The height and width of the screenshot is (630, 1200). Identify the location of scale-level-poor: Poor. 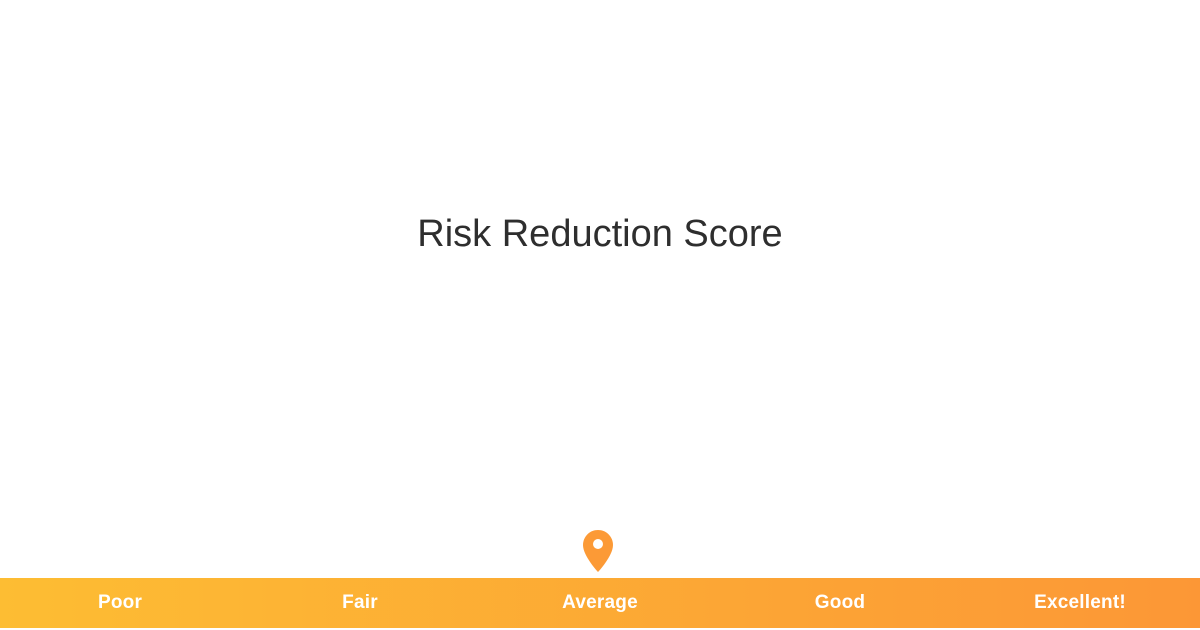
(120, 602).